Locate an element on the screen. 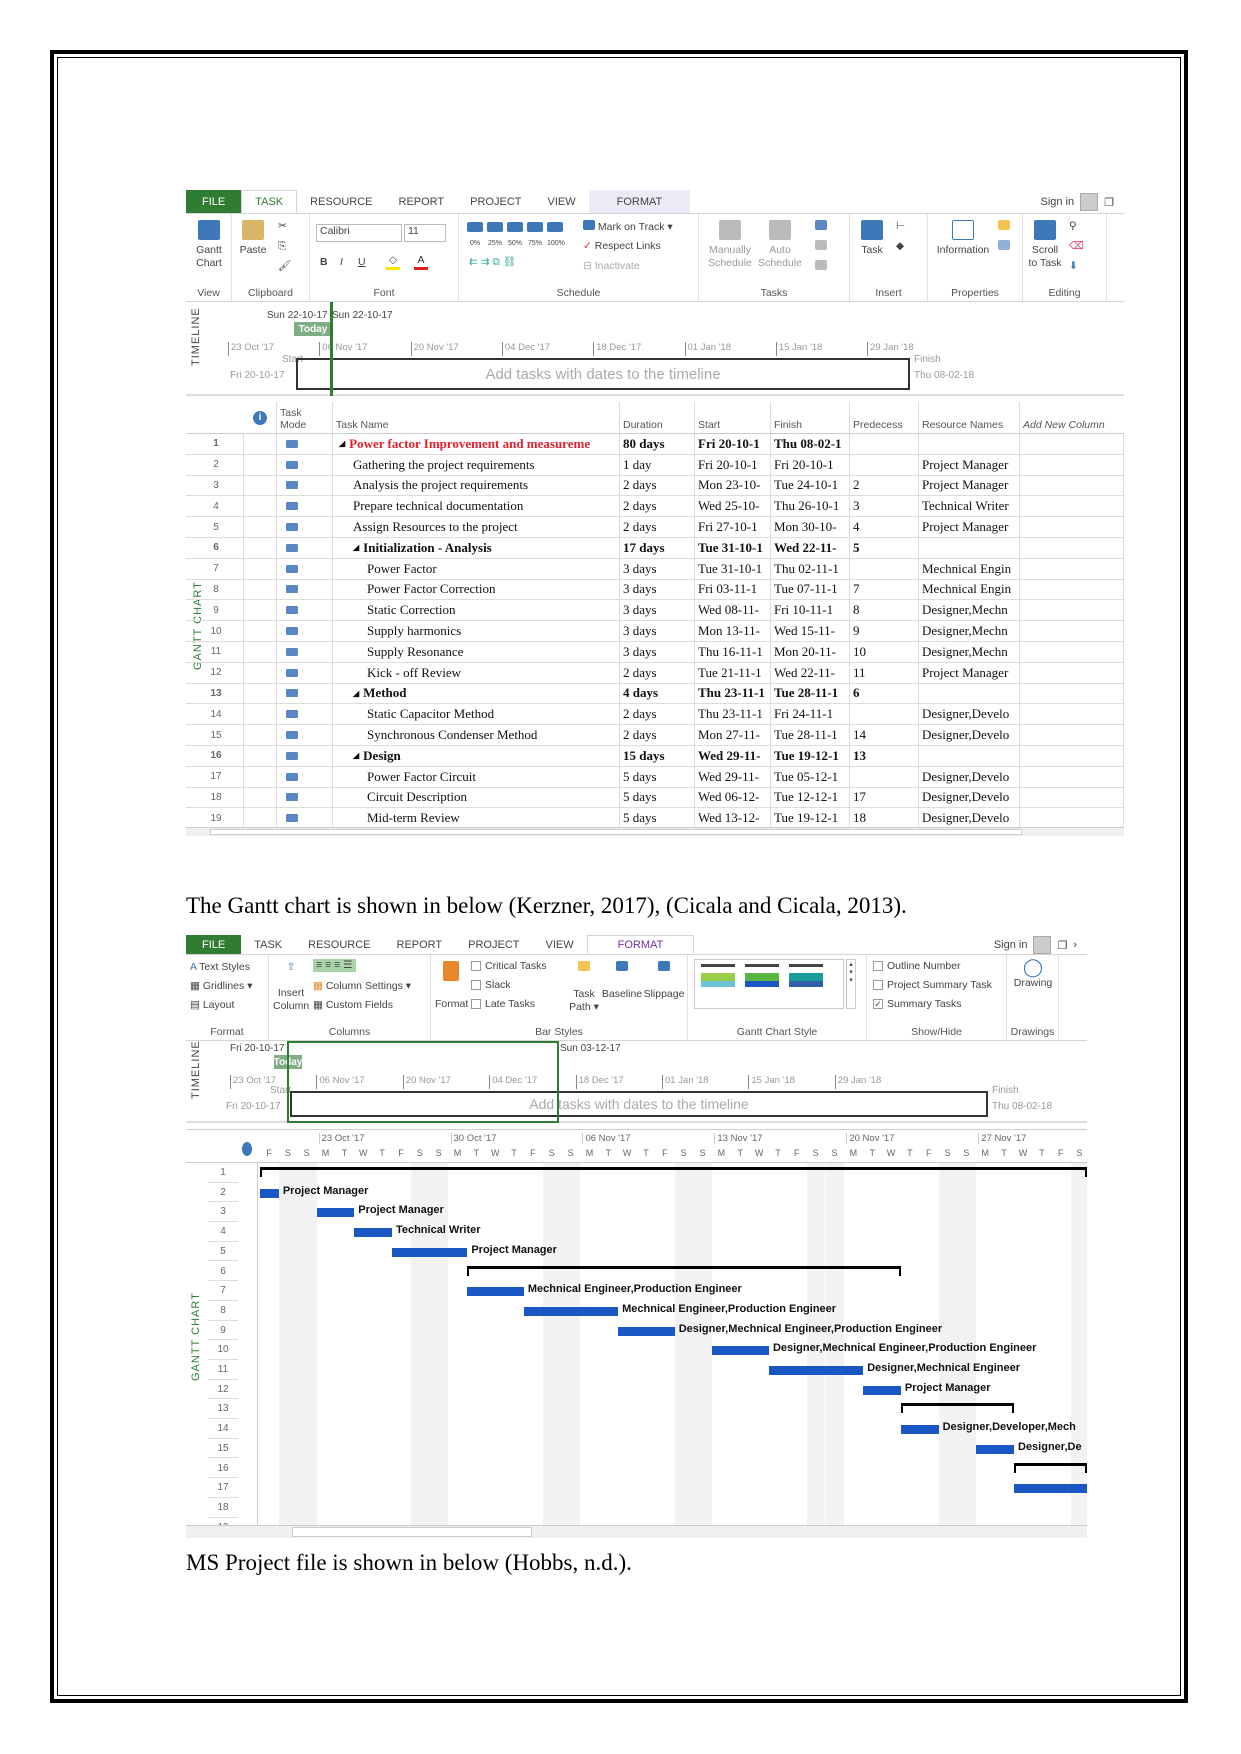 The image size is (1241, 1754). finish-cell: Tue 24-10-1 is located at coordinates (810, 485).